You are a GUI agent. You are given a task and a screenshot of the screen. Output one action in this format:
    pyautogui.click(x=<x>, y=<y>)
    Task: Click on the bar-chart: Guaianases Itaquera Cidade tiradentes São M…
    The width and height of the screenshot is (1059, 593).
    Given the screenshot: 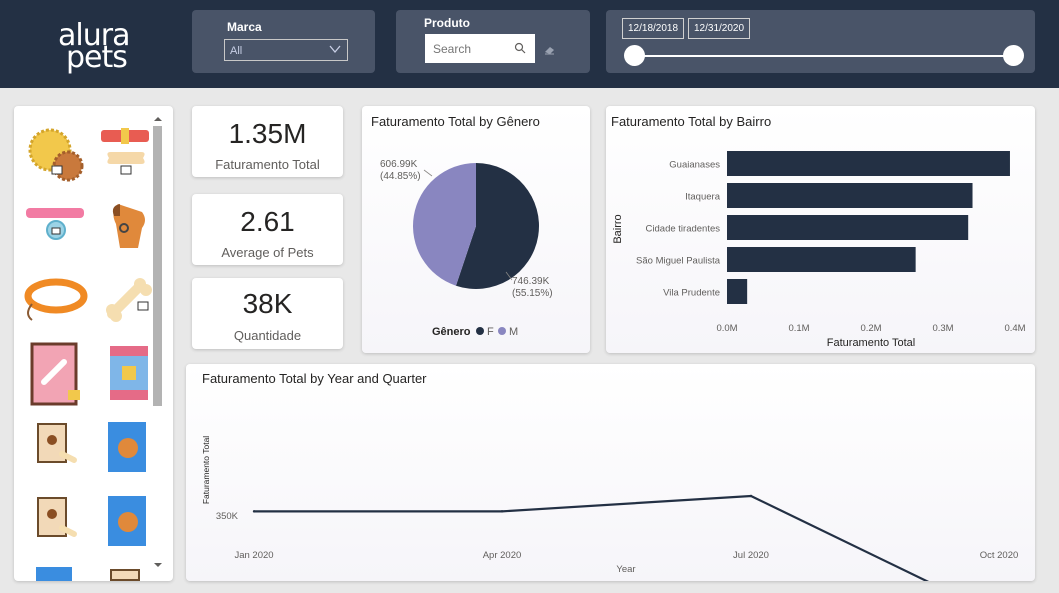 What is the action you would take?
    pyautogui.click(x=819, y=250)
    